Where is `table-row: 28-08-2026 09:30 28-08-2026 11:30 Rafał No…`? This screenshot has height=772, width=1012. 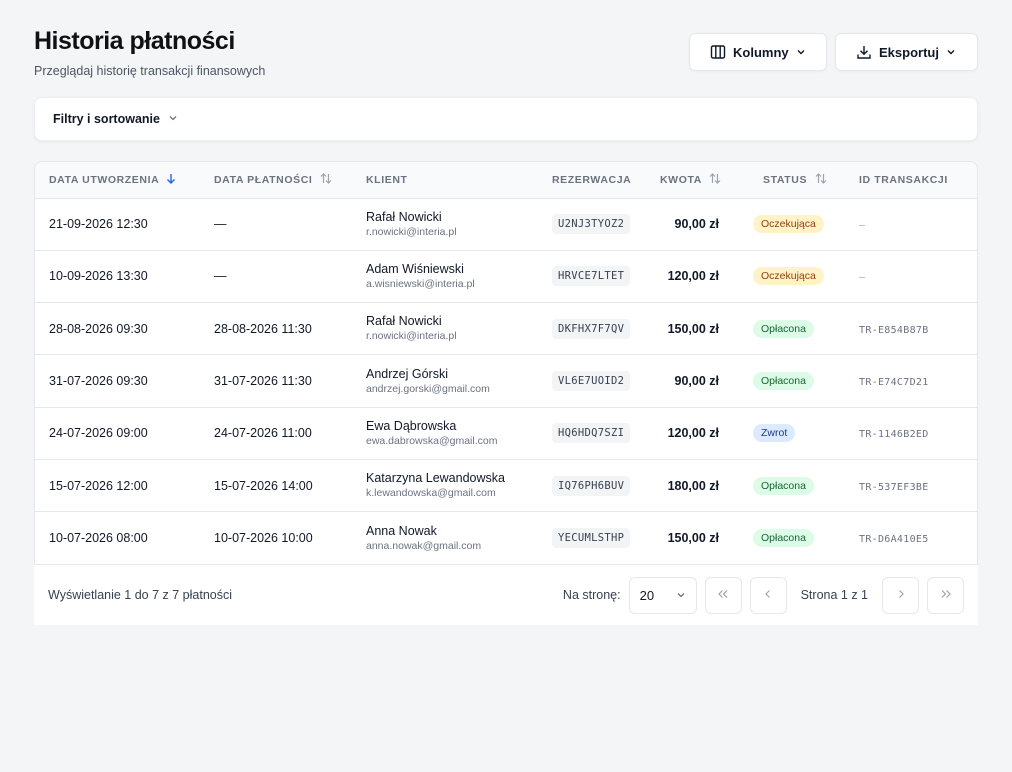 table-row: 28-08-2026 09:30 28-08-2026 11:30 Rafał No… is located at coordinates (506, 329).